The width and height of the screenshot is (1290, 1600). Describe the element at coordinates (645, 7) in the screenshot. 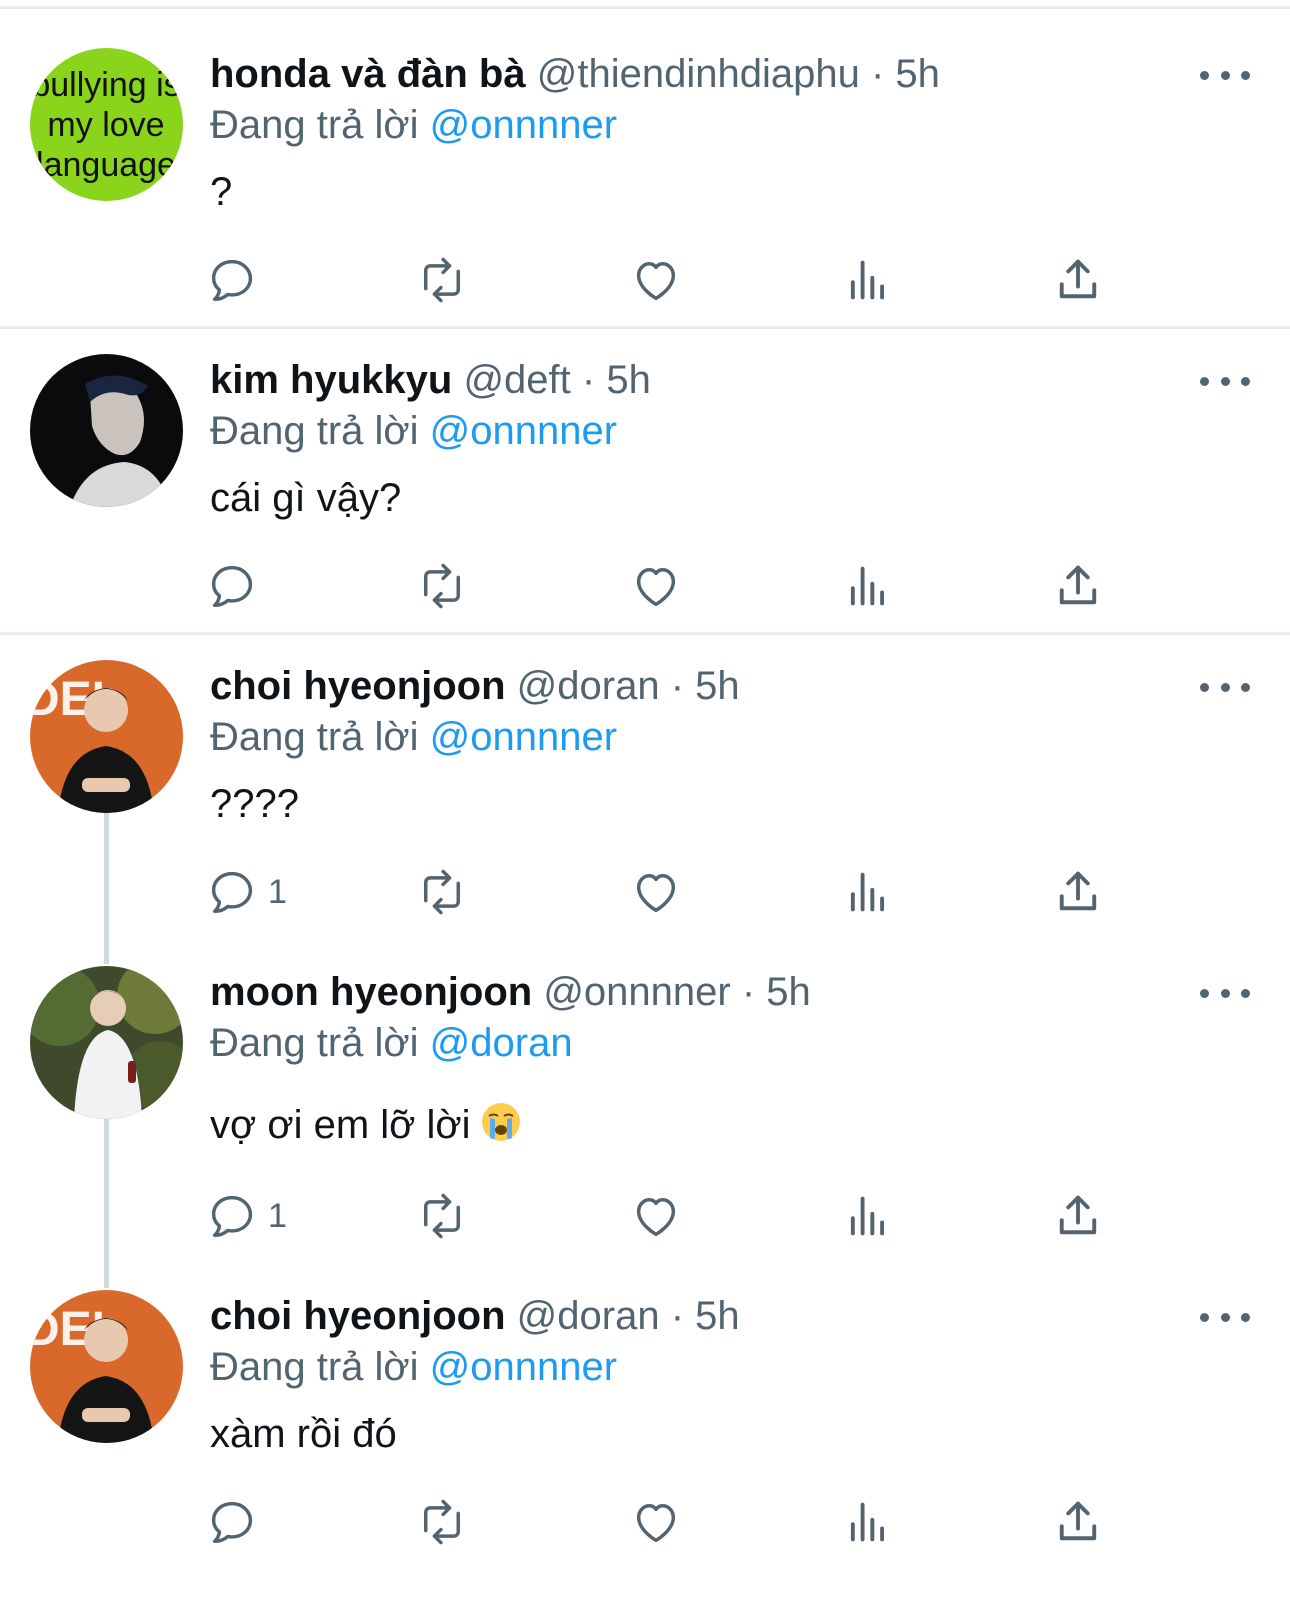

I see `top-divider` at that location.